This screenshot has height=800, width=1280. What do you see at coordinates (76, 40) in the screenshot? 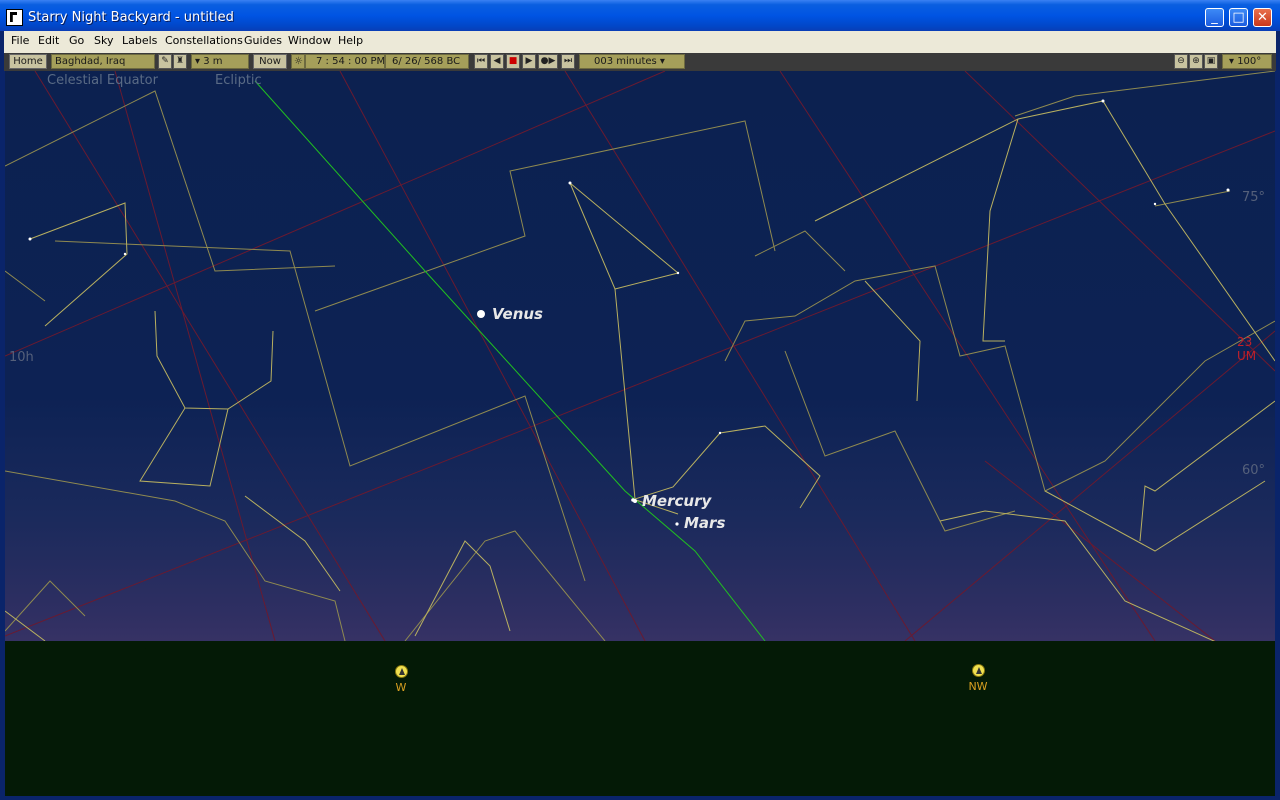
I see `menu-go: Go` at bounding box center [76, 40].